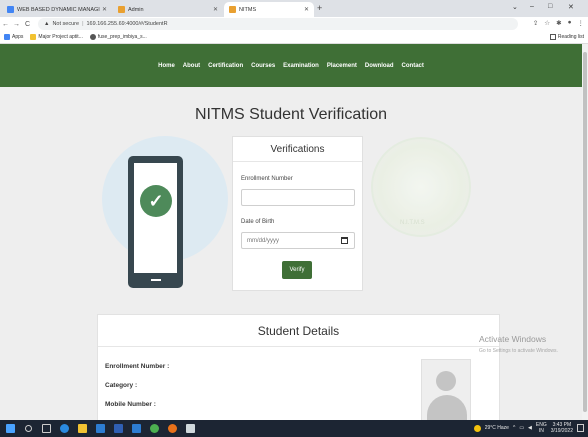 This screenshot has width=588, height=437. What do you see at coordinates (168, 9) in the screenshot?
I see `browser-tab-2: Admin ✕` at bounding box center [168, 9].